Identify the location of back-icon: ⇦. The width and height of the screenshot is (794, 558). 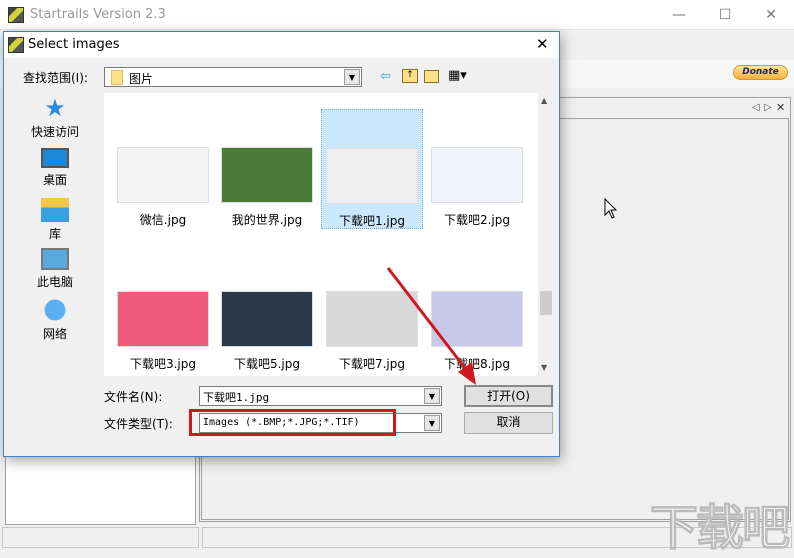
(385, 76).